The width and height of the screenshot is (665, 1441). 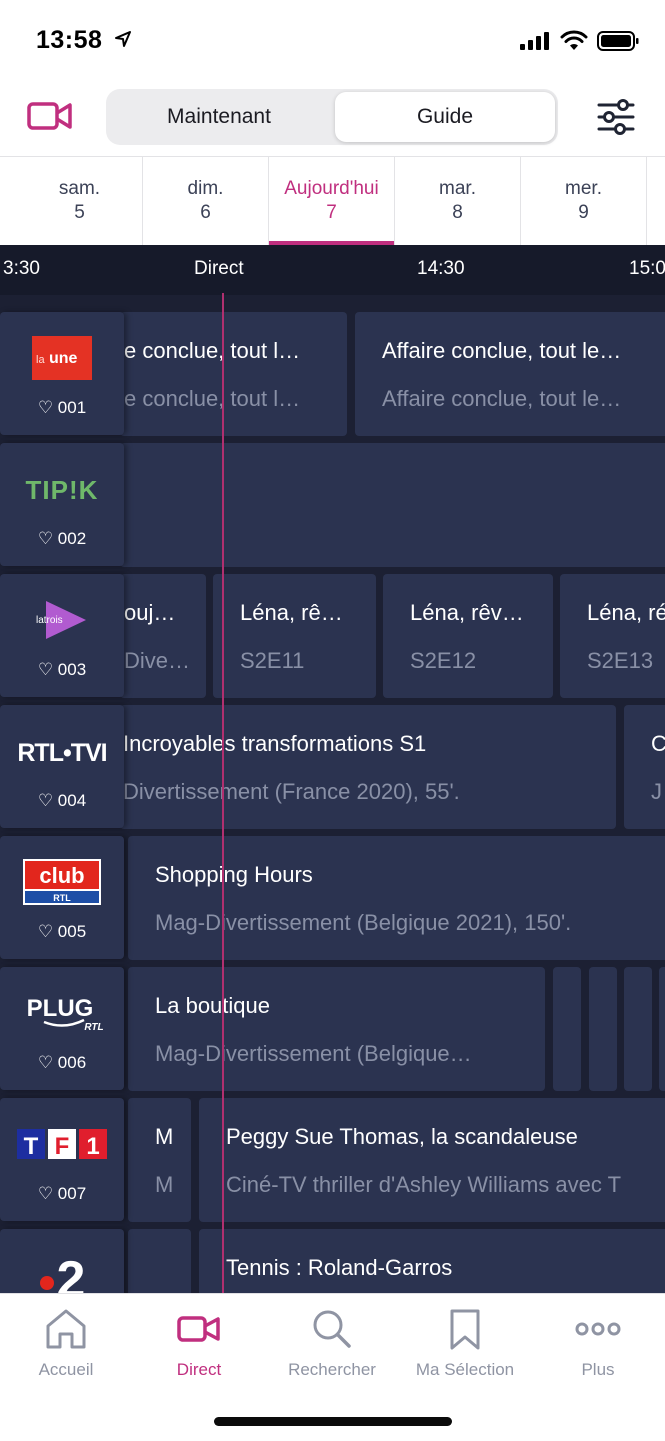 I want to click on day-name: sam., so click(x=79, y=188).